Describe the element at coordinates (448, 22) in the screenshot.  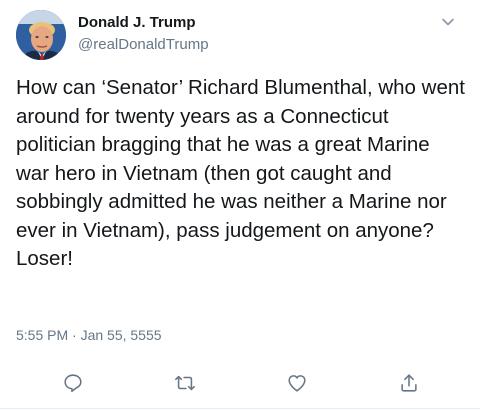
I see `chevron-down-icon` at that location.